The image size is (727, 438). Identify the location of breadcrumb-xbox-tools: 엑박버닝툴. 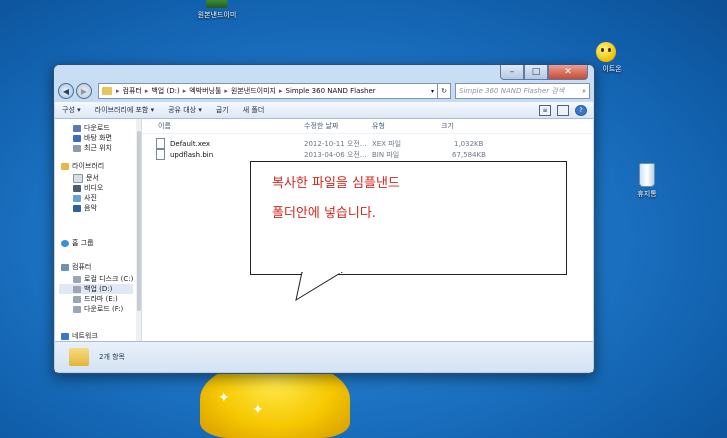
(205, 91).